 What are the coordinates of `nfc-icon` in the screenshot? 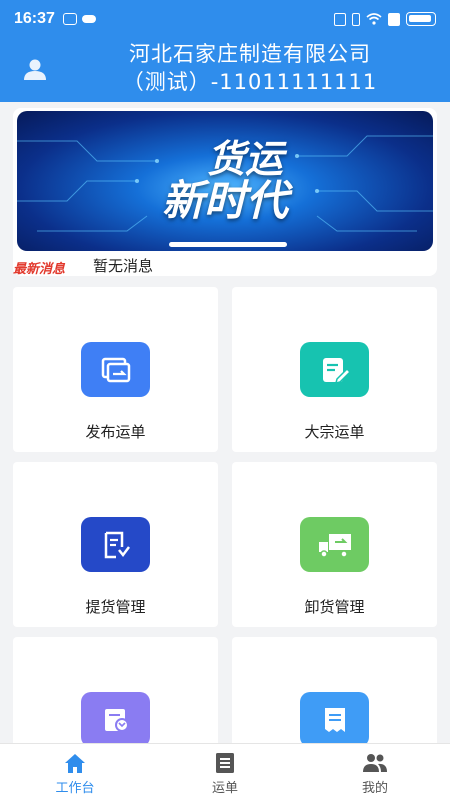 It's located at (340, 19).